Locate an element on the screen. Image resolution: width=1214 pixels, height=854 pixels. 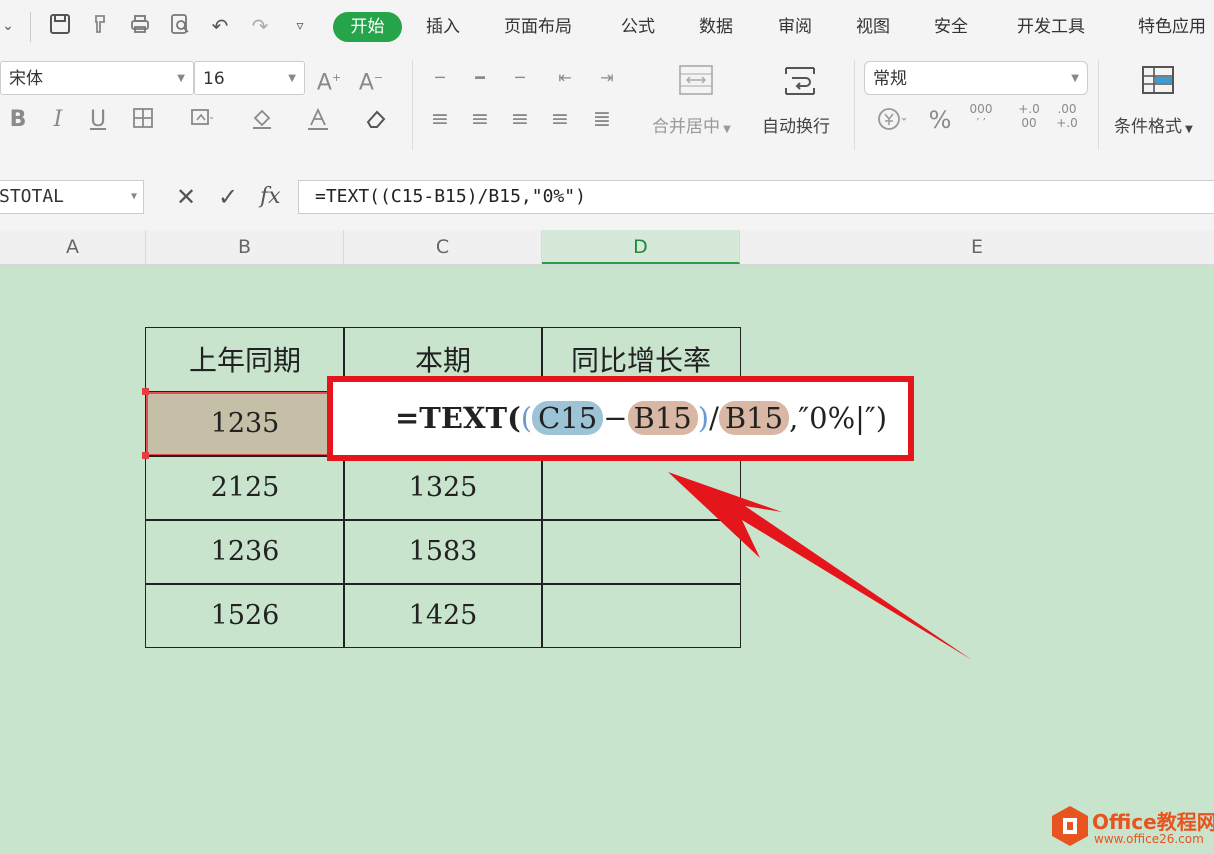
currency-icon is located at coordinates (892, 123).